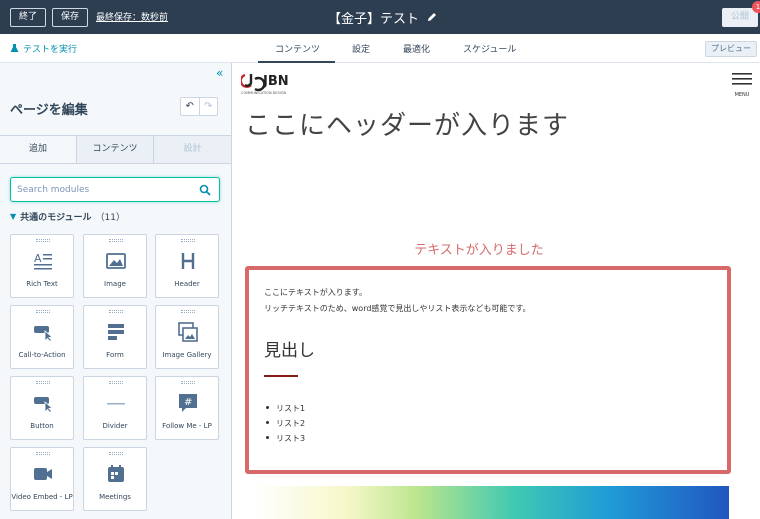 Image resolution: width=760 pixels, height=519 pixels. I want to click on module-label: Follow Me - LP, so click(187, 426).